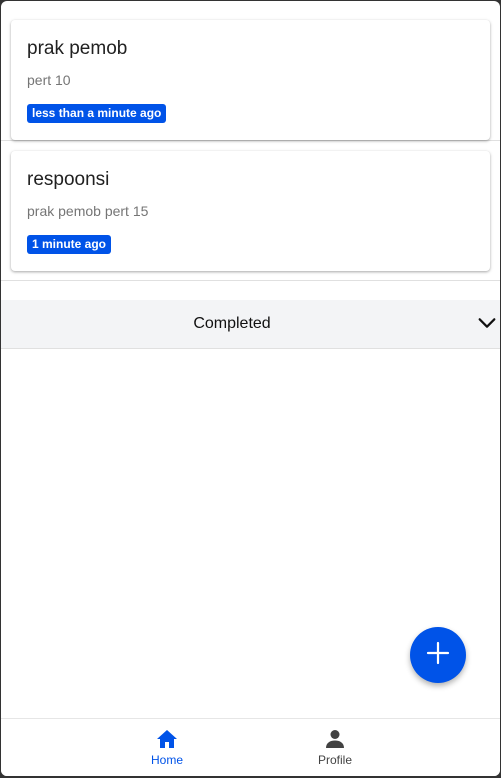 The width and height of the screenshot is (501, 778). Describe the element at coordinates (49, 80) in the screenshot. I see `task-description: pert 10` at that location.